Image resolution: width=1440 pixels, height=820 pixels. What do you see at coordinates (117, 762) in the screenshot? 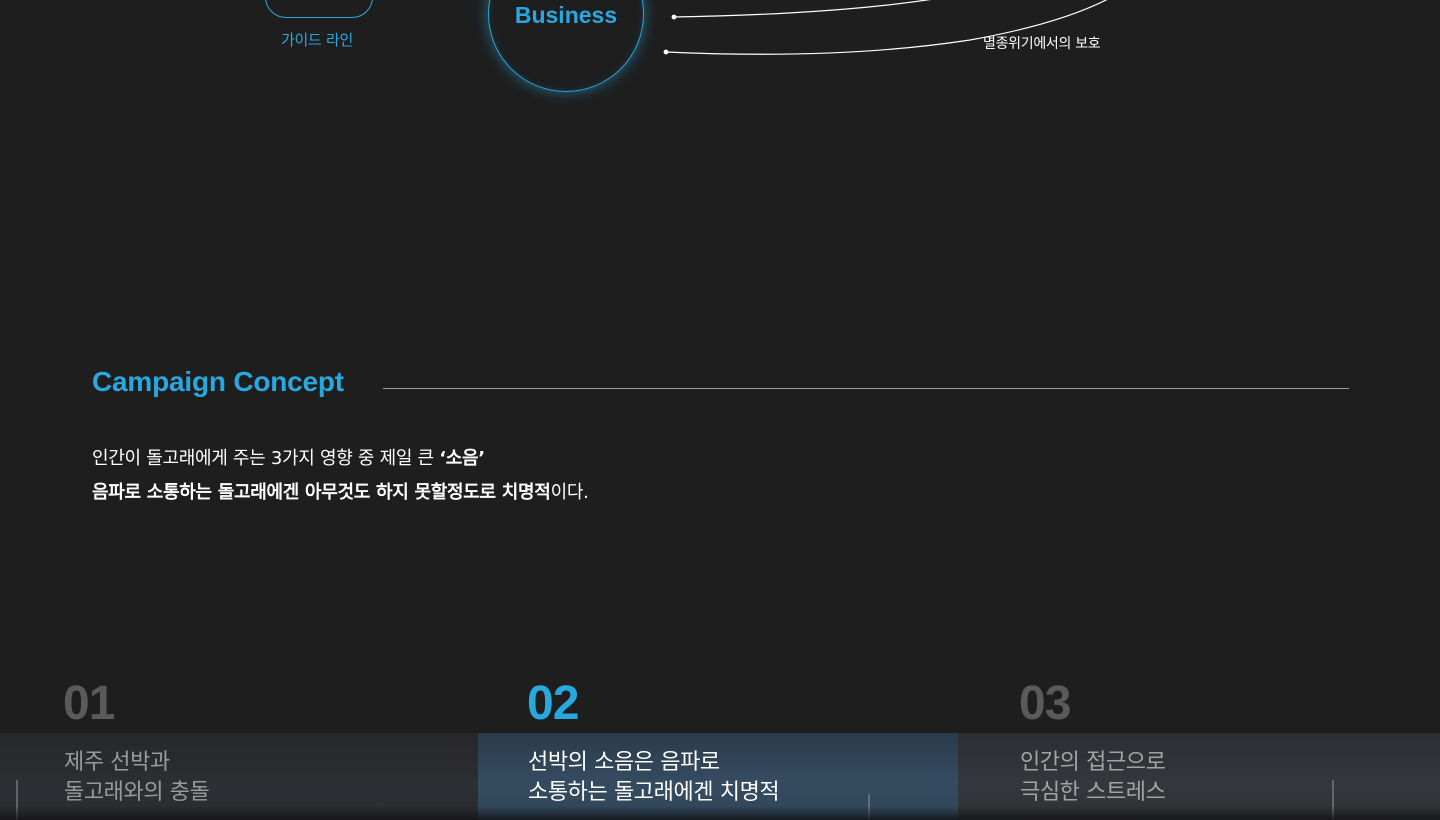
I see `panel-1-caption-line1: 제주 선박과` at bounding box center [117, 762].